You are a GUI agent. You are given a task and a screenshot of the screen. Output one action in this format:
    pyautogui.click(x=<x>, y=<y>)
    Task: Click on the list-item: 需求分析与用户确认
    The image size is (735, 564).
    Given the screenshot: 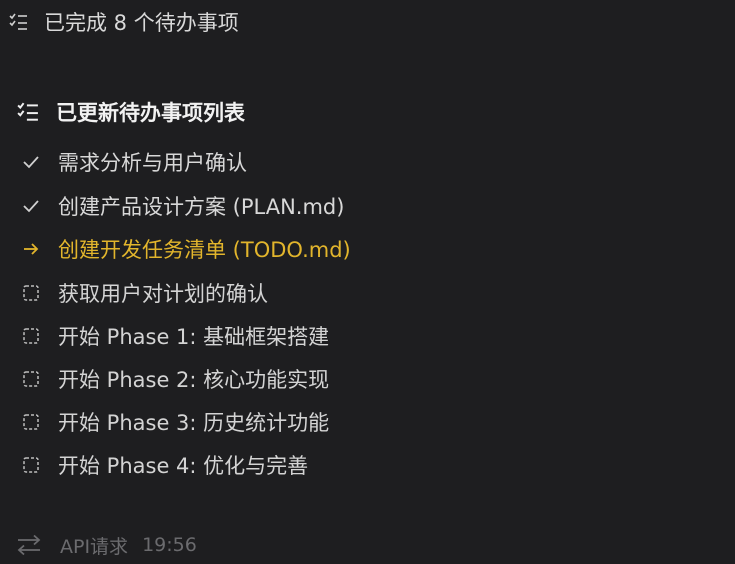 What is the action you would take?
    pyautogui.click(x=133, y=162)
    